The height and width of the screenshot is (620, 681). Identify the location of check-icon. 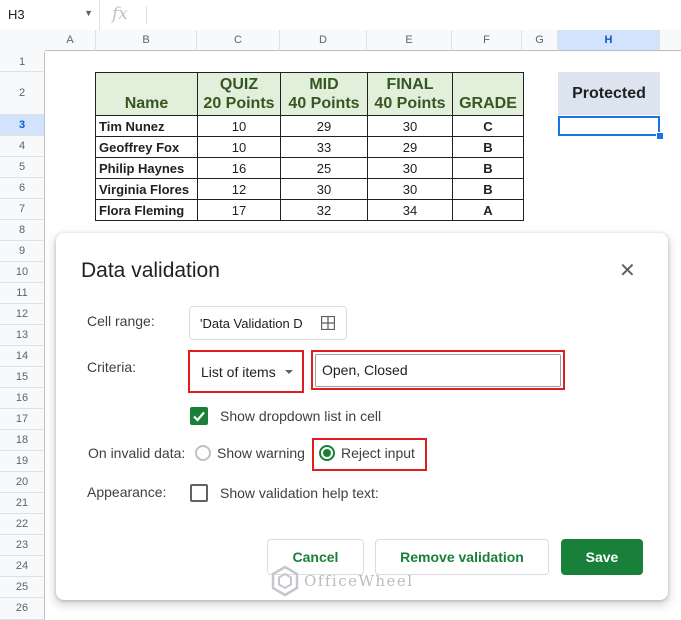
(199, 416).